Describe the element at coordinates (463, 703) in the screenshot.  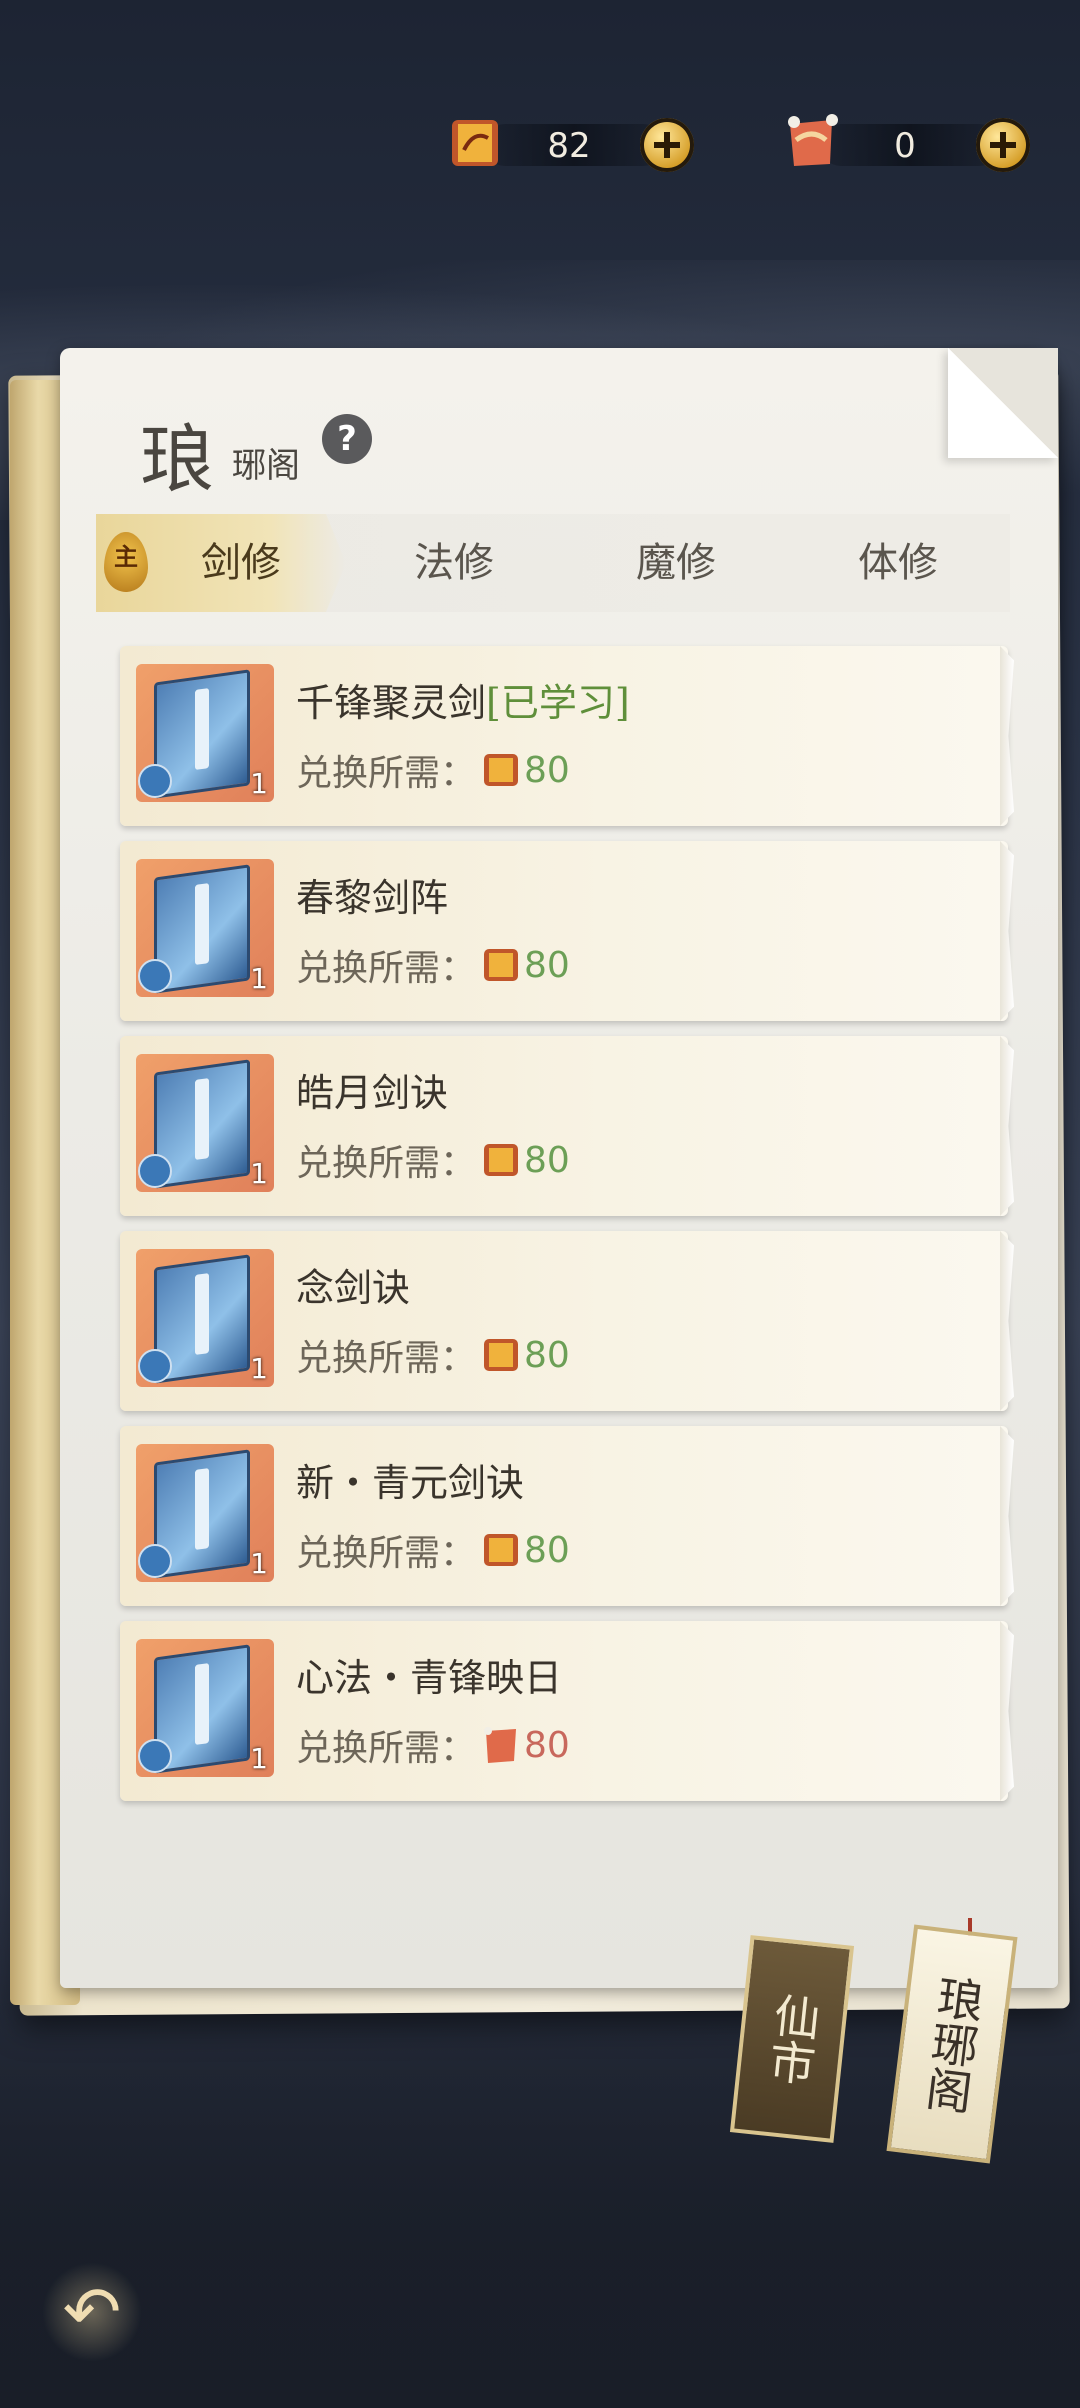
I see `skill-name: 千锋聚灵剑[已学习]` at that location.